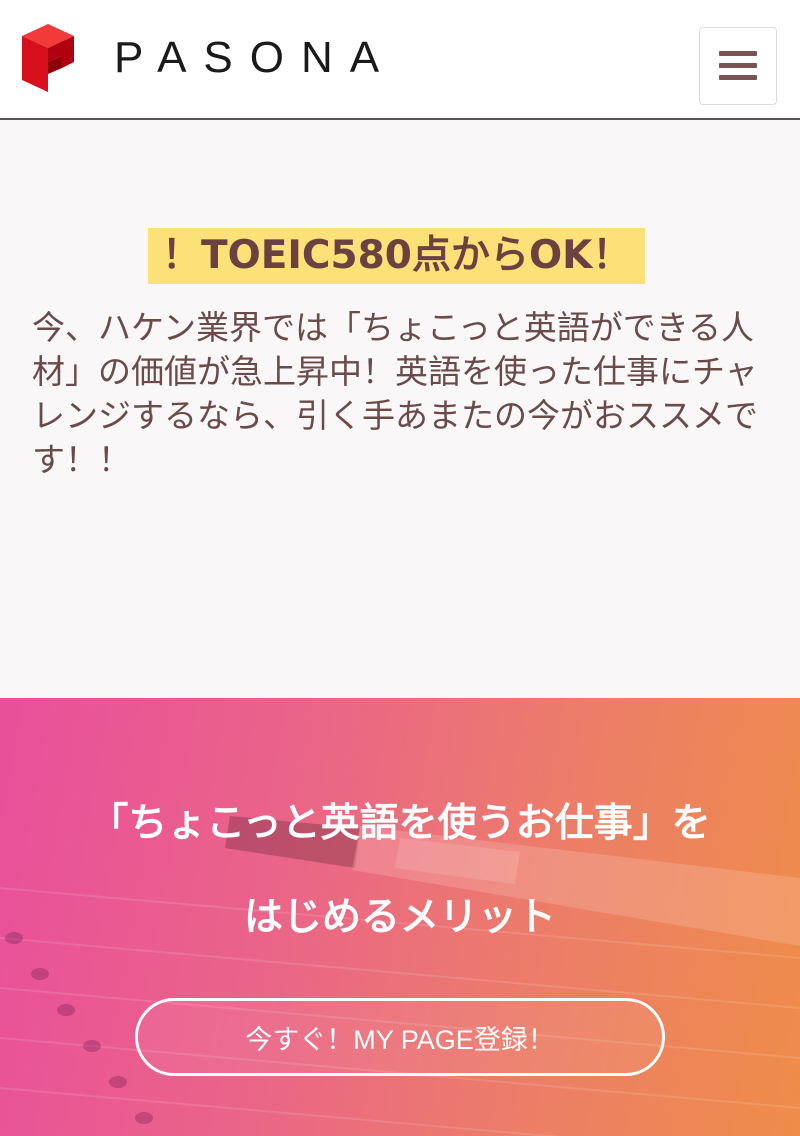 The height and width of the screenshot is (1136, 800). I want to click on pasona-logo: PASONA, so click(207, 58).